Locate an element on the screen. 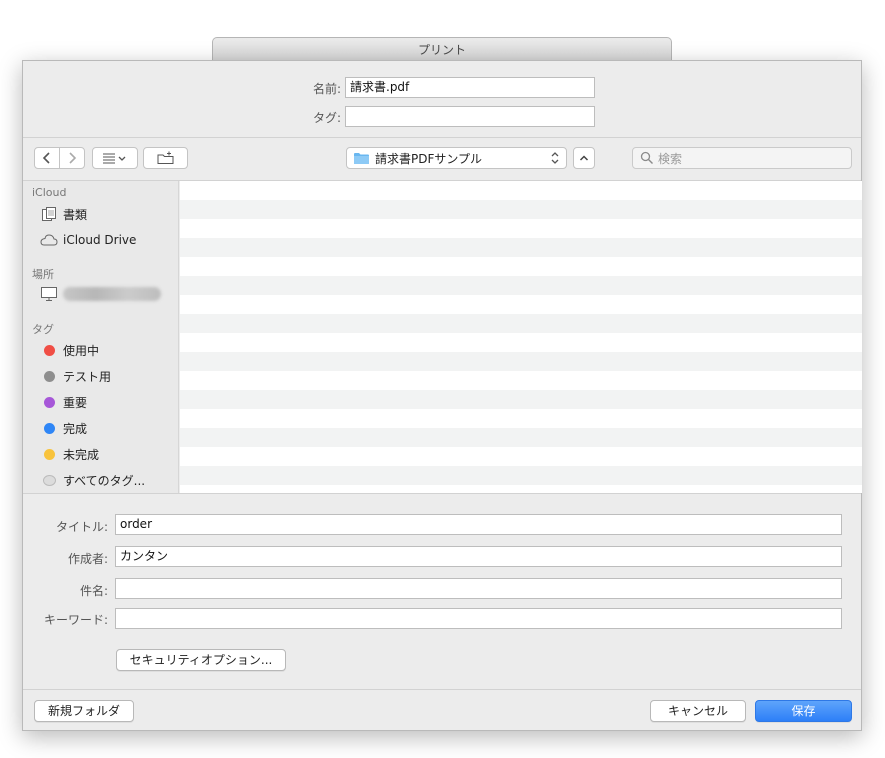  title-label: タイトル: is located at coordinates (81, 527).